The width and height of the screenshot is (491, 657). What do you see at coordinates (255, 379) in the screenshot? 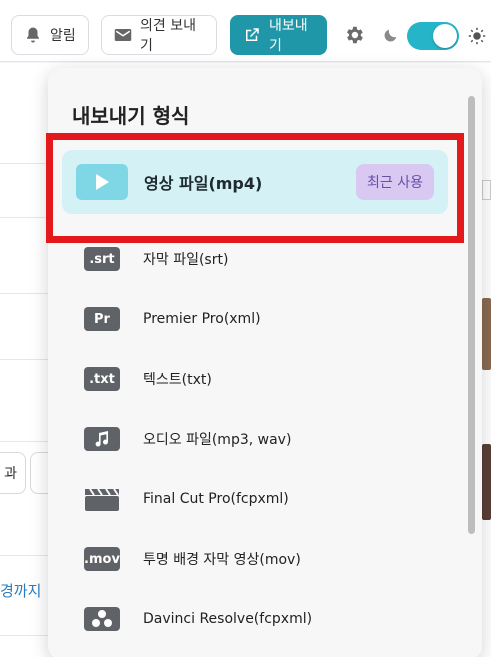
I see `option-txt: .txt 텍스트(txt)` at bounding box center [255, 379].